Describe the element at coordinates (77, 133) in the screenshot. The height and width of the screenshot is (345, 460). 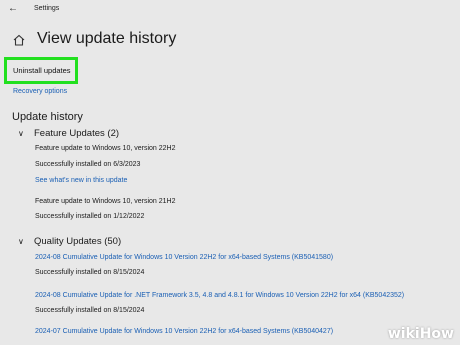
I see `feature-updates-label: Feature Updates (2)` at that location.